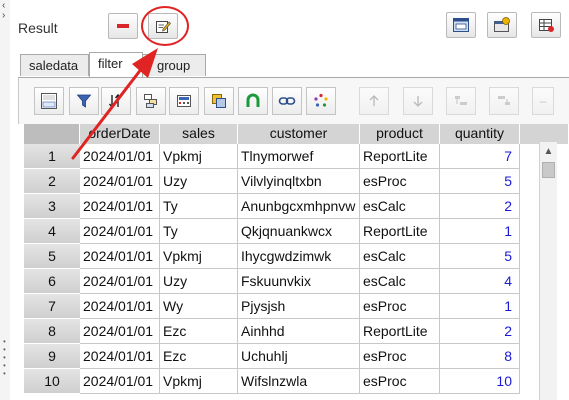 This screenshot has height=400, width=569. Describe the element at coordinates (116, 65) in the screenshot. I see `tab-filter: filter` at that location.